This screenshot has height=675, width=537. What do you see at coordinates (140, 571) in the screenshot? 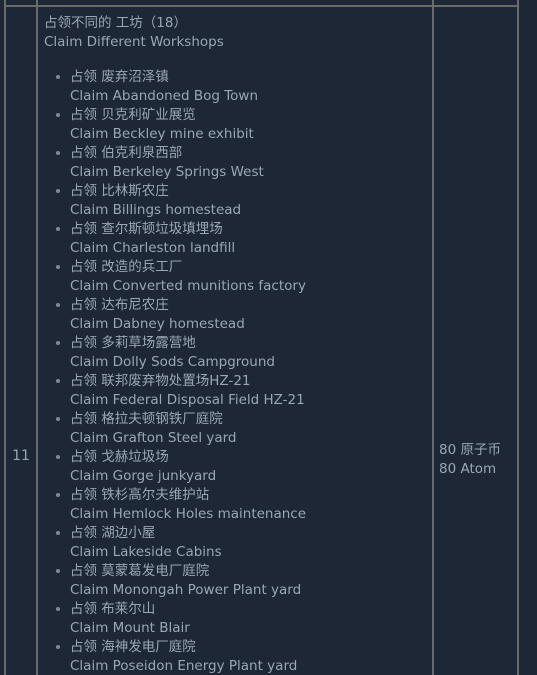
I see `objective-chinese: 占领 莫蒙葛发电厂庭院` at bounding box center [140, 571].